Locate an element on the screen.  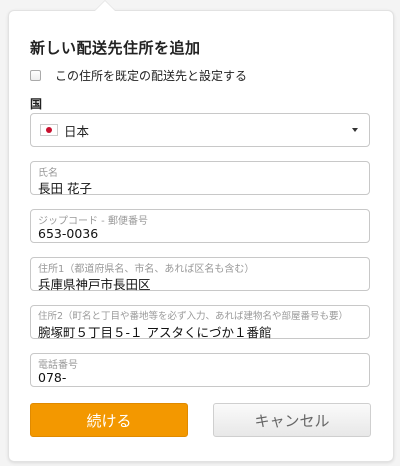
cancel-button: キャンセル is located at coordinates (292, 420).